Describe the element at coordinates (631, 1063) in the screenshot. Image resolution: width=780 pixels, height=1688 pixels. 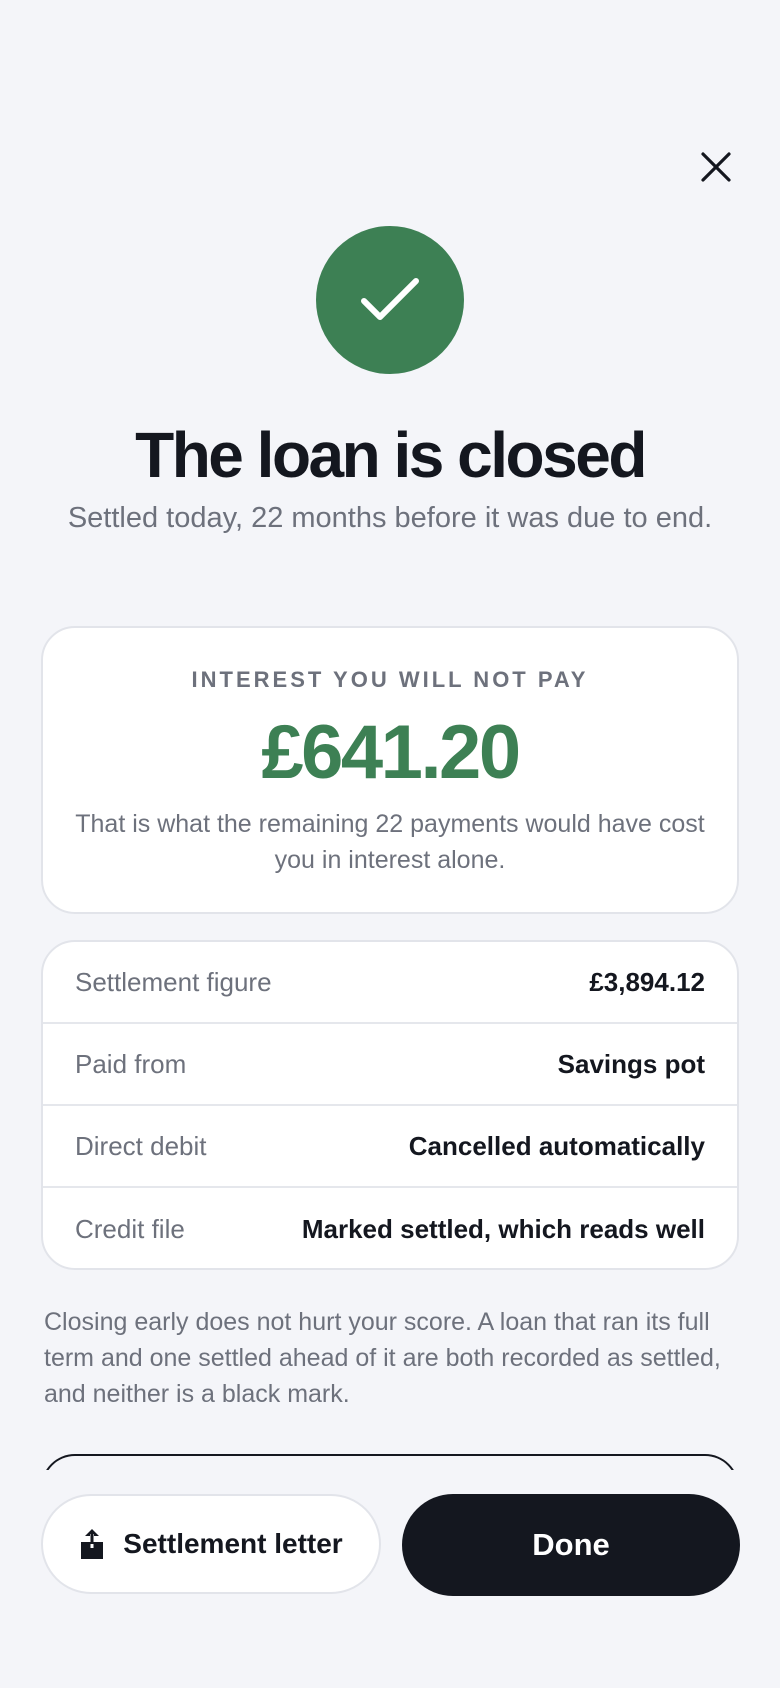
I see `detail-value: Savings pot` at that location.